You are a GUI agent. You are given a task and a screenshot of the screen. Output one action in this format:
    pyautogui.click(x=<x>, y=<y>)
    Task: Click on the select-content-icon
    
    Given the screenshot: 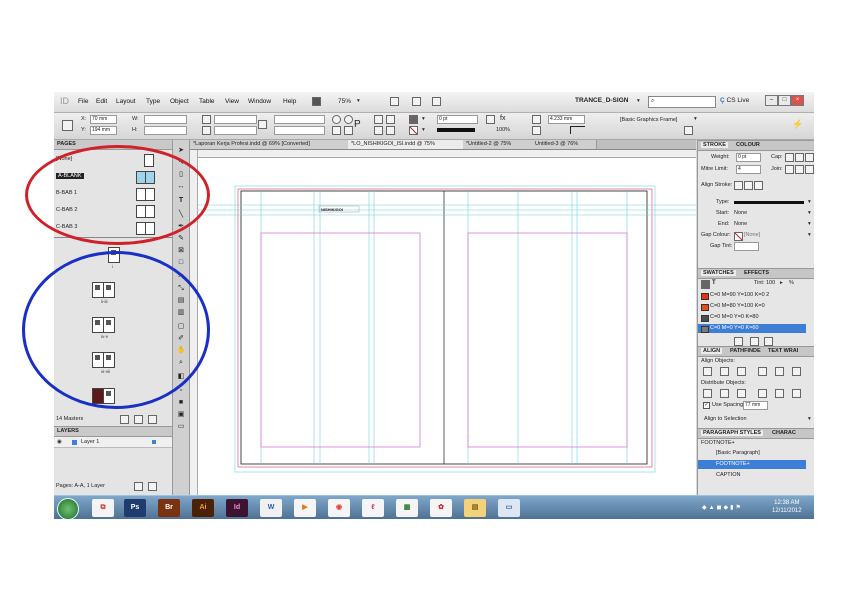 What is the action you would take?
    pyautogui.click(x=378, y=130)
    